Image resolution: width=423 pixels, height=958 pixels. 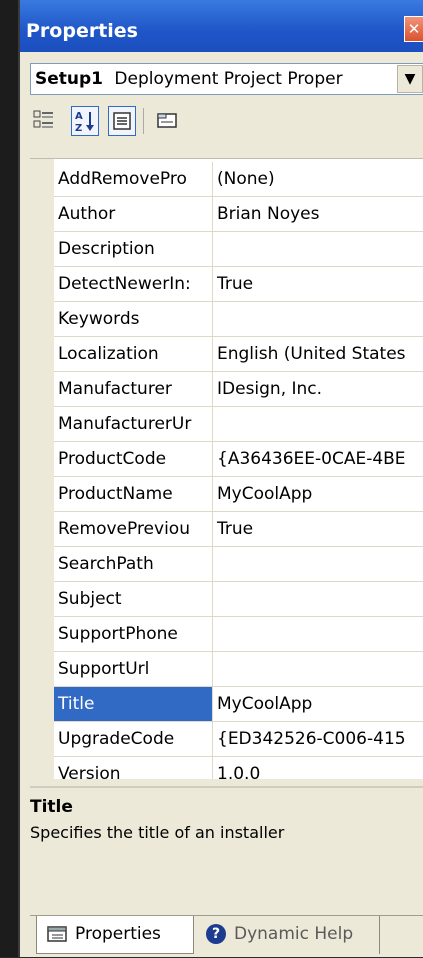 What do you see at coordinates (226, 787) in the screenshot?
I see `splitter` at bounding box center [226, 787].